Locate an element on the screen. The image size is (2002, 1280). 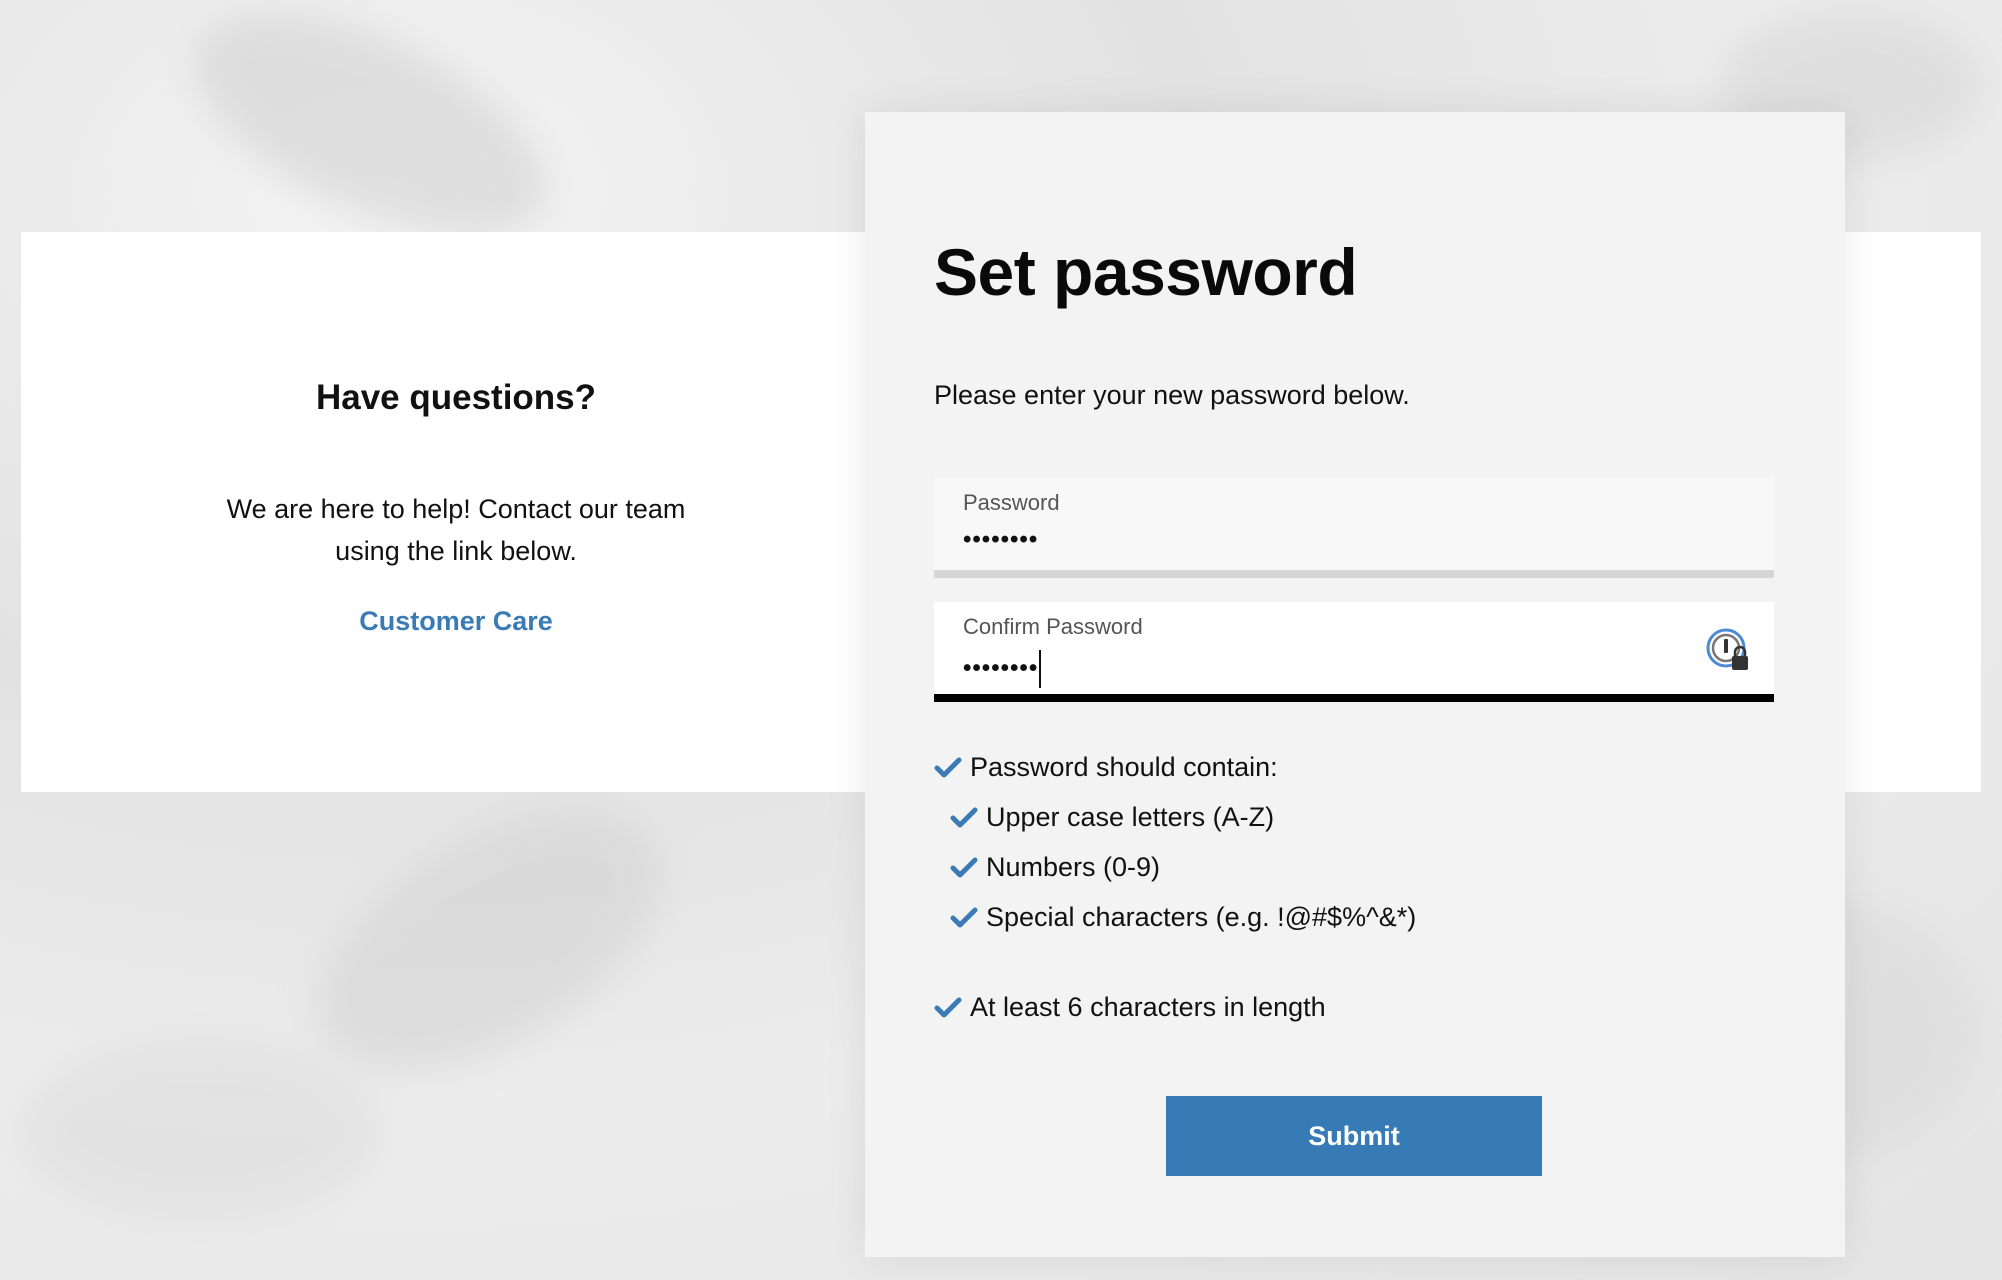
password-field: Password •••••••• is located at coordinates (1354, 528).